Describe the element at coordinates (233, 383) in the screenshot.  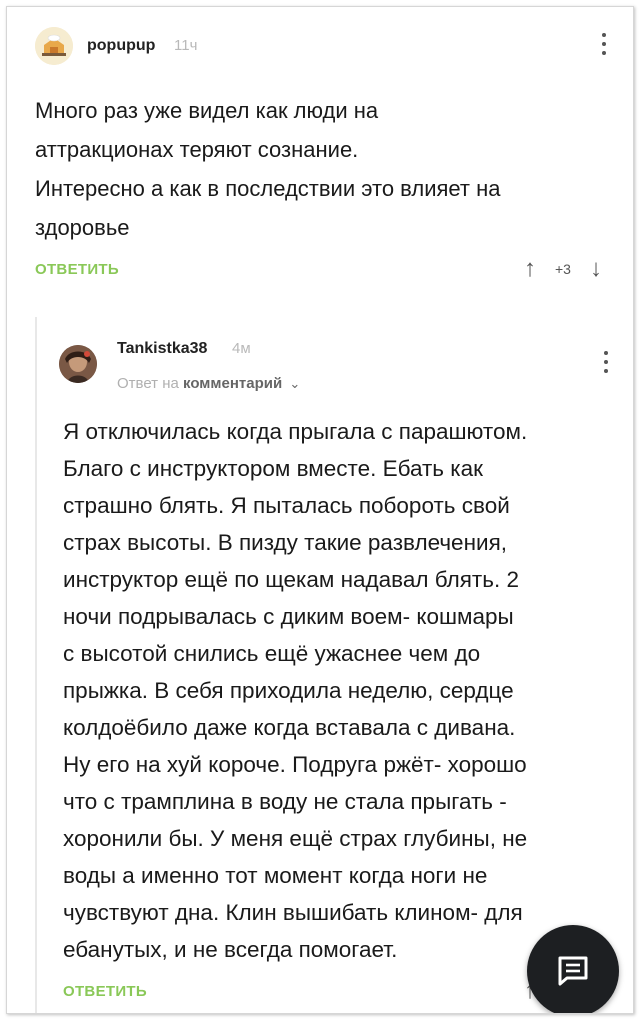
I see `reply-to-target: комментарий` at that location.